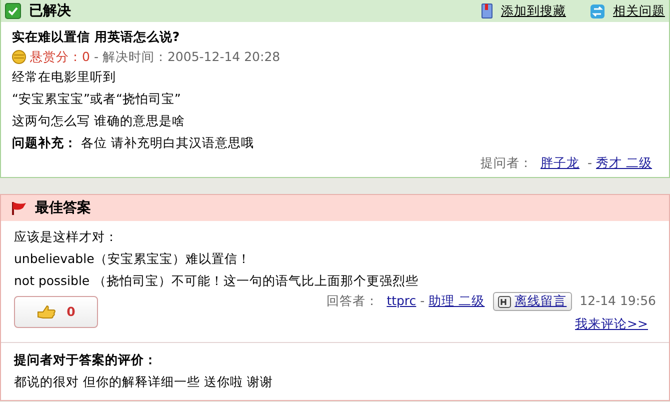 Image resolution: width=670 pixels, height=402 pixels. Describe the element at coordinates (66, 237) in the screenshot. I see `answer-text: 应该是这样才对：` at that location.